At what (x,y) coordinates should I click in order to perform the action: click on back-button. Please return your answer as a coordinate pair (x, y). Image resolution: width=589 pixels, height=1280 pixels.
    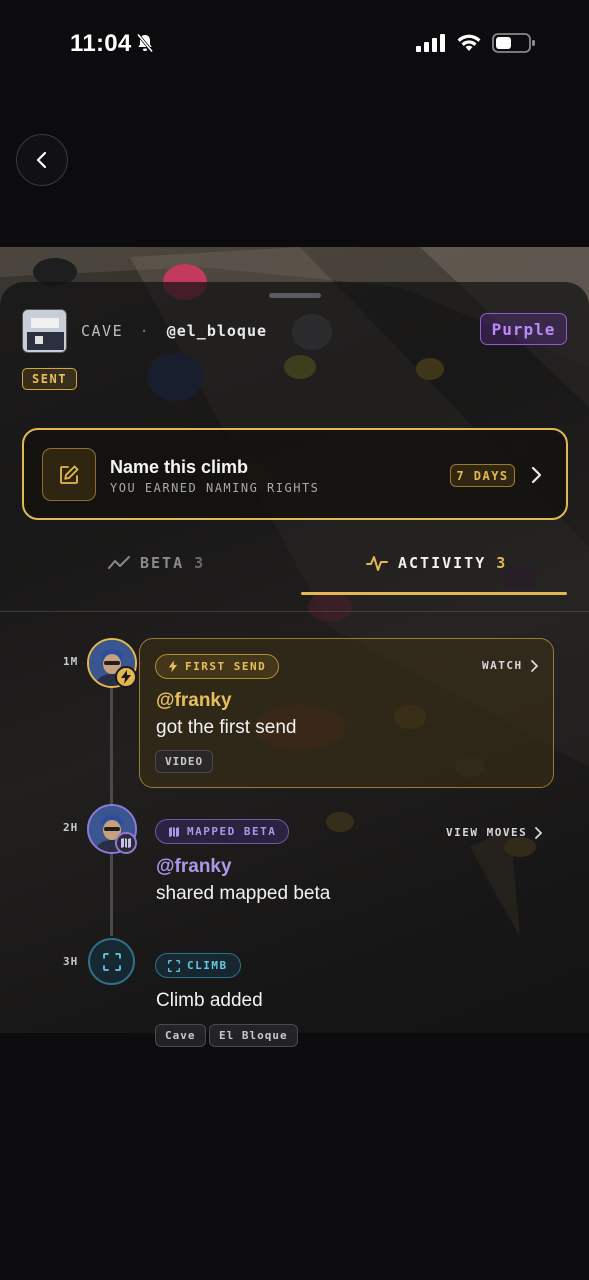
    Looking at the image, I should click on (42, 160).